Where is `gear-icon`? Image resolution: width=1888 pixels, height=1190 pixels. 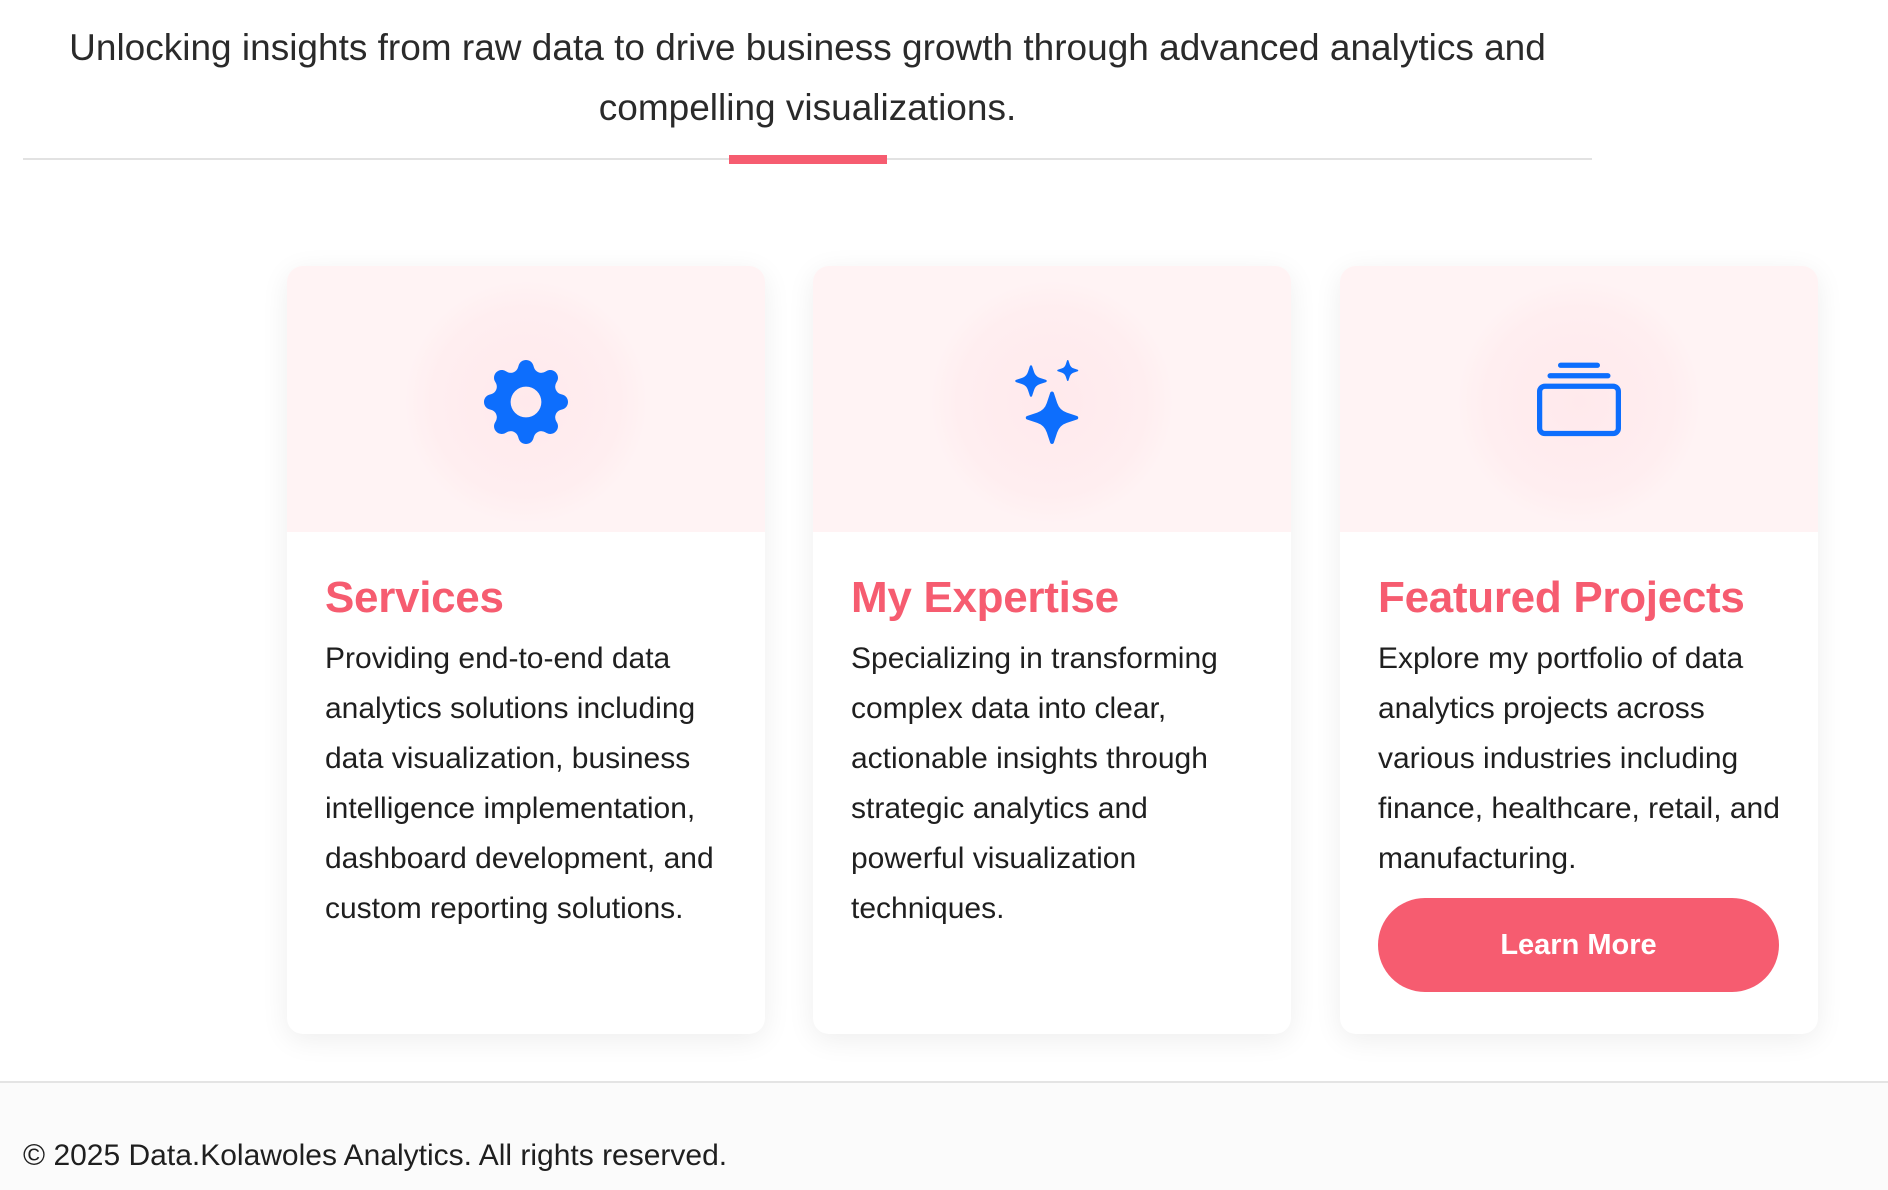
gear-icon is located at coordinates (526, 402).